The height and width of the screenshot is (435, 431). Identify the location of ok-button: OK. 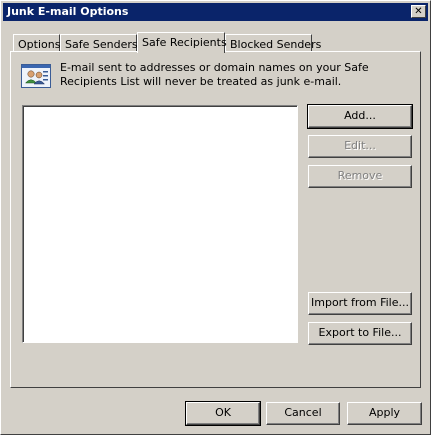
(223, 413).